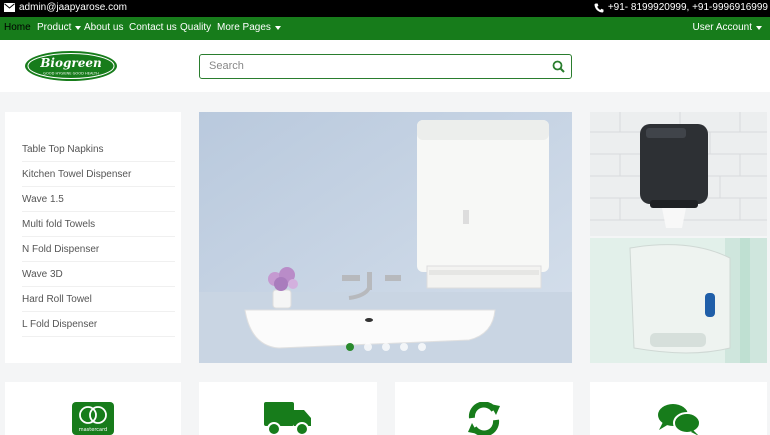 This screenshot has height=435, width=770. Describe the element at coordinates (98, 299) in the screenshot. I see `sidebar-item-hard-roll-towel: Hard Roll Towel` at that location.